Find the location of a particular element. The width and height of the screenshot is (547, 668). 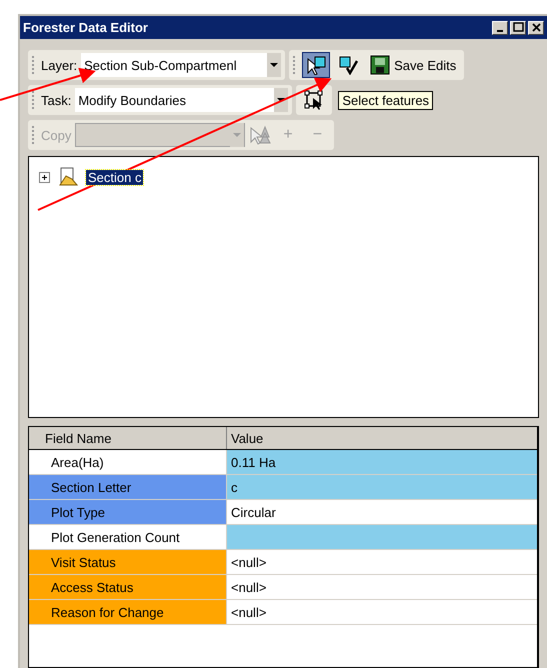

copy-label: Copy is located at coordinates (56, 135).